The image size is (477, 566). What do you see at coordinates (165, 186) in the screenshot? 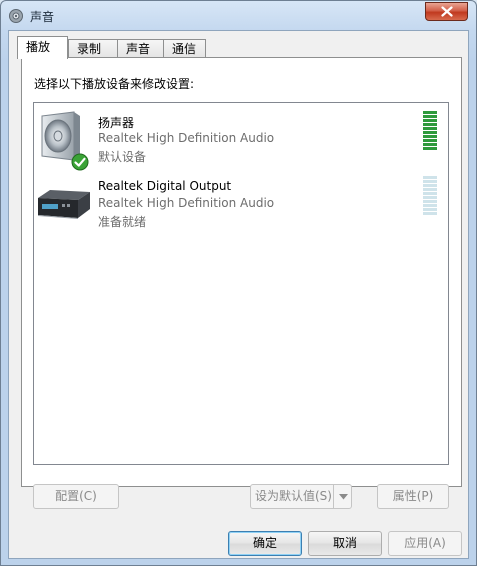
I see `device-name: Realtek Digital Output` at bounding box center [165, 186].